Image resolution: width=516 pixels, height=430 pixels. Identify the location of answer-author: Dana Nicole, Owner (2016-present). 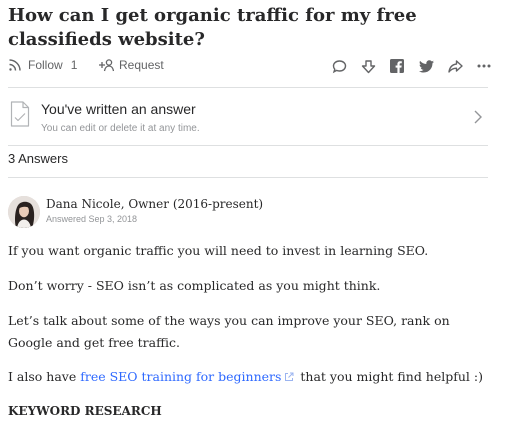
(154, 204).